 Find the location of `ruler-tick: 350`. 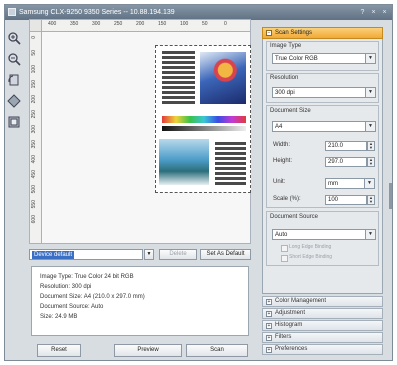

ruler-tick: 350 is located at coordinates (34, 144).